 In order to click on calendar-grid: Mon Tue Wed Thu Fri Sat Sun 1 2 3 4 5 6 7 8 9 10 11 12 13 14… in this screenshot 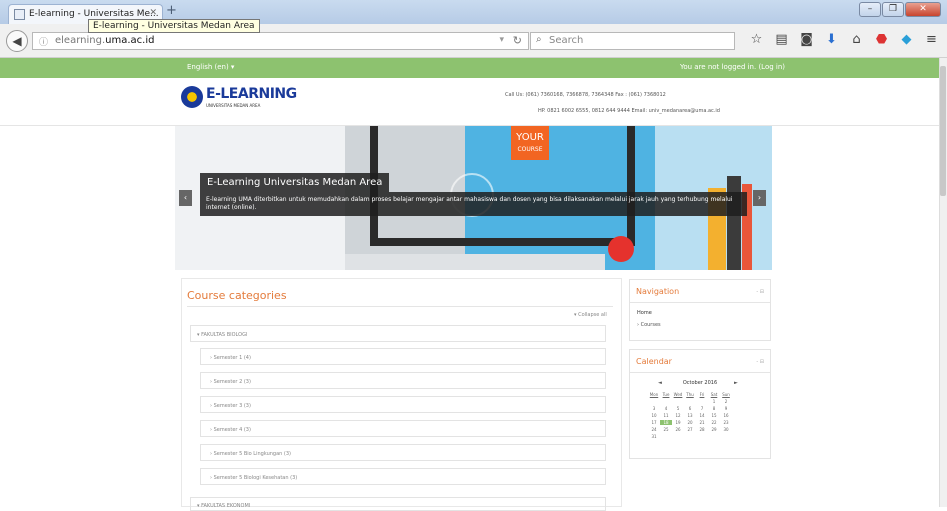, I will do `click(690, 415)`.